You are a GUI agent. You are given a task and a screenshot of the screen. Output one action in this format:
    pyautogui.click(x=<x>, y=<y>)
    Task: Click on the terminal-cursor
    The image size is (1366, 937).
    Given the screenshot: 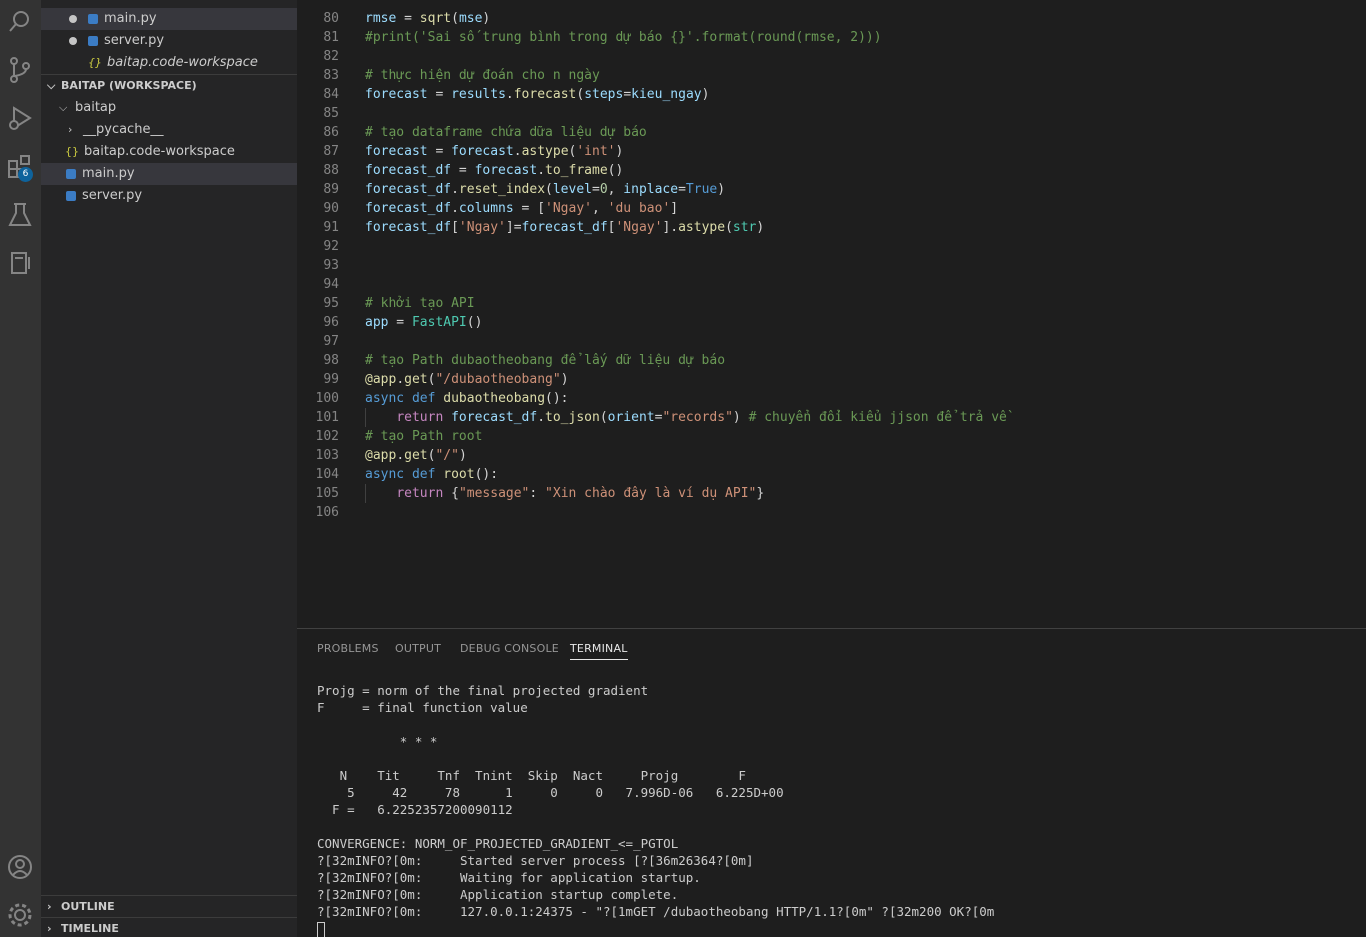 What is the action you would take?
    pyautogui.click(x=321, y=929)
    